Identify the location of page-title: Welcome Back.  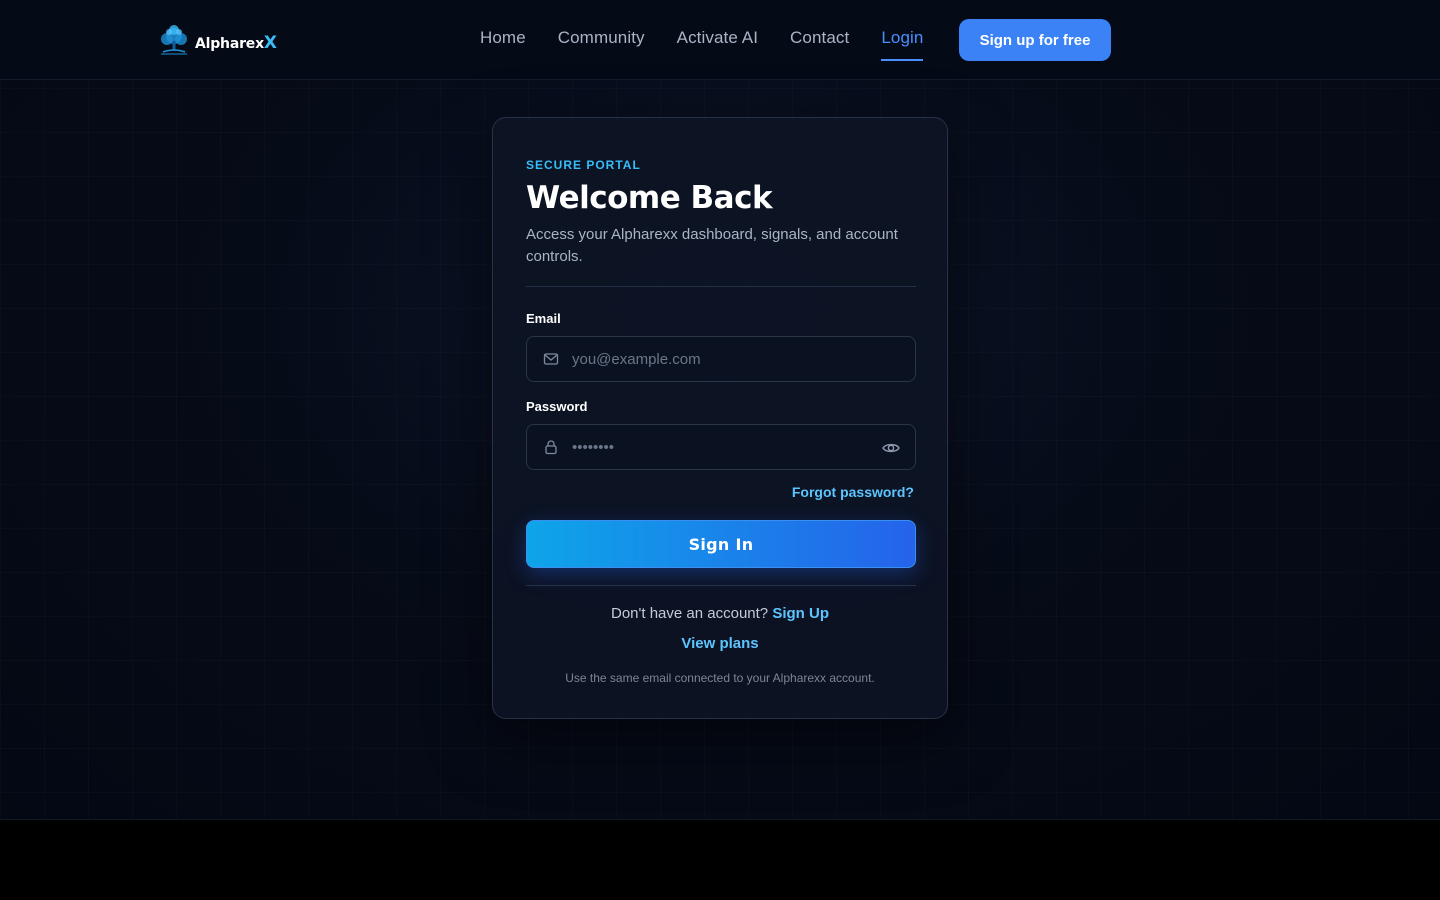
(649, 198).